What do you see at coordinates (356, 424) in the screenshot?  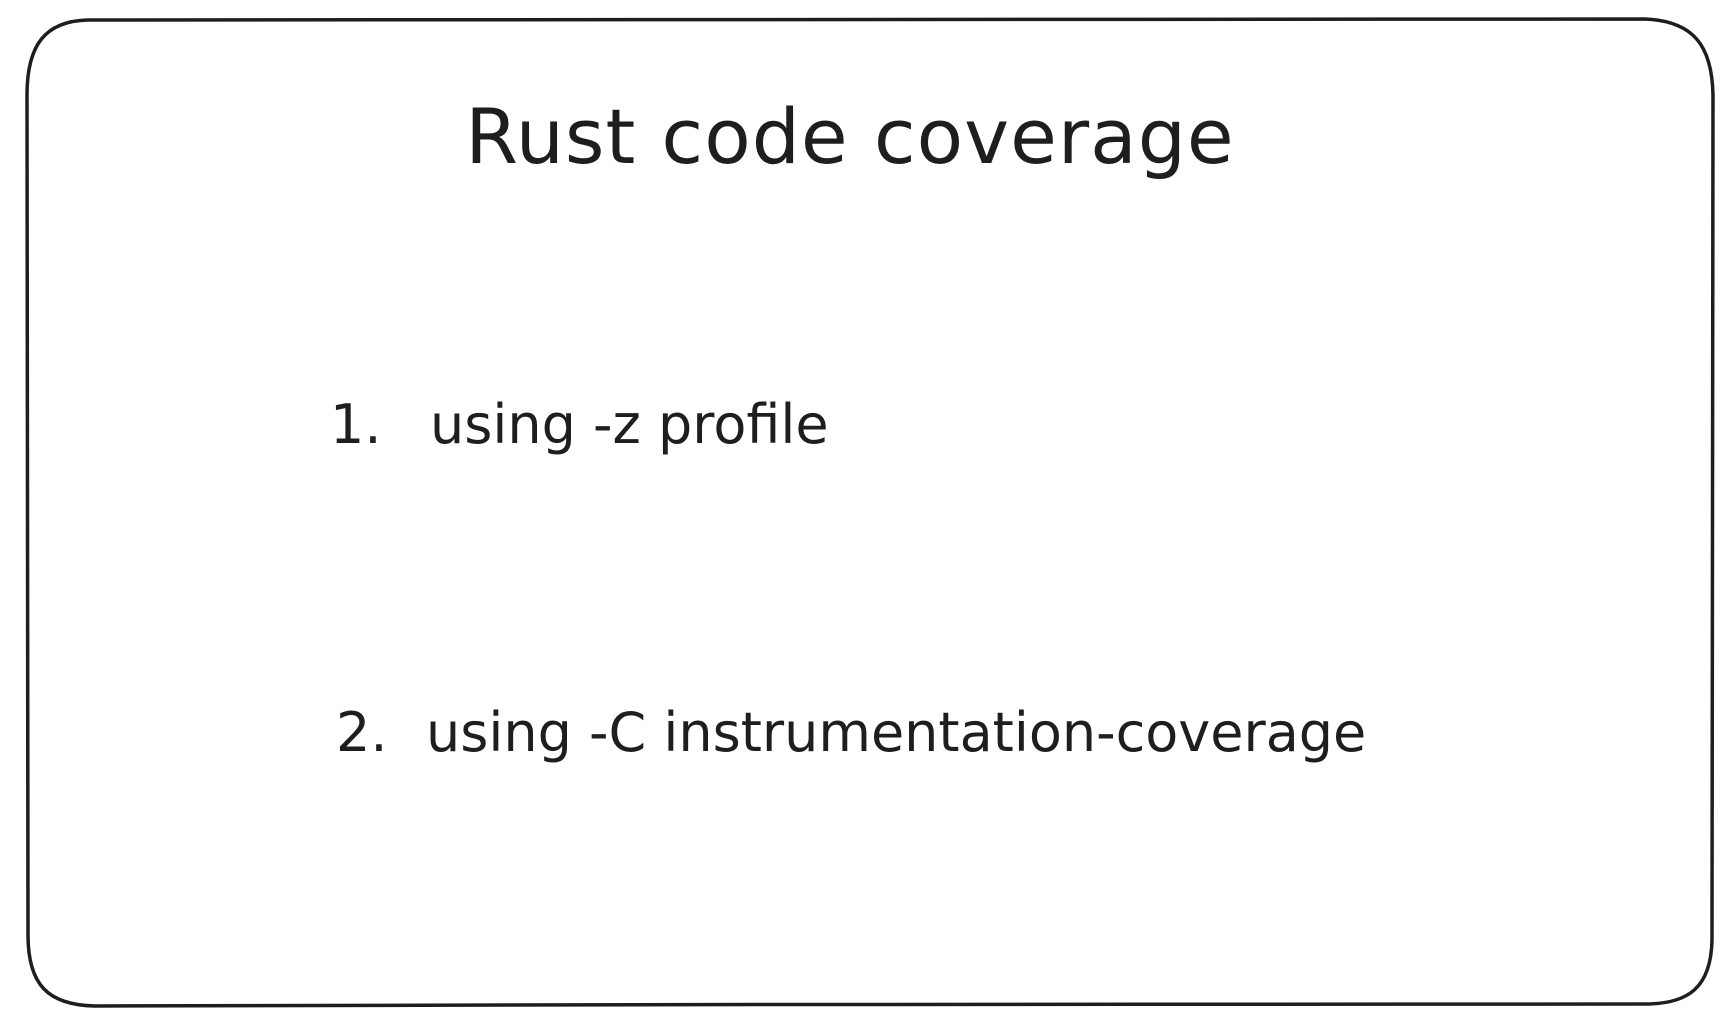 I see `list-item-number: 1.` at bounding box center [356, 424].